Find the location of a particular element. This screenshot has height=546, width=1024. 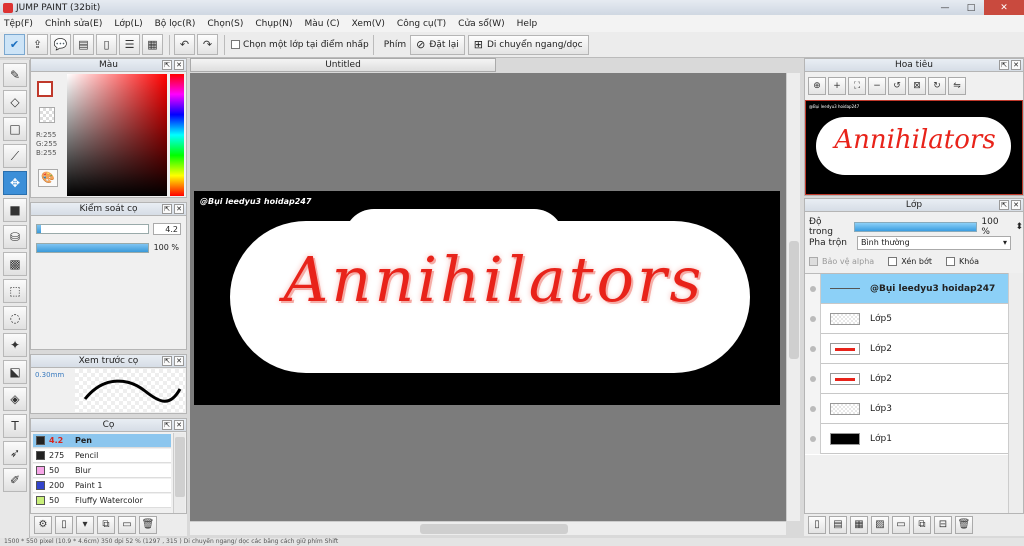

layer-opacity-slider is located at coordinates (915, 227).